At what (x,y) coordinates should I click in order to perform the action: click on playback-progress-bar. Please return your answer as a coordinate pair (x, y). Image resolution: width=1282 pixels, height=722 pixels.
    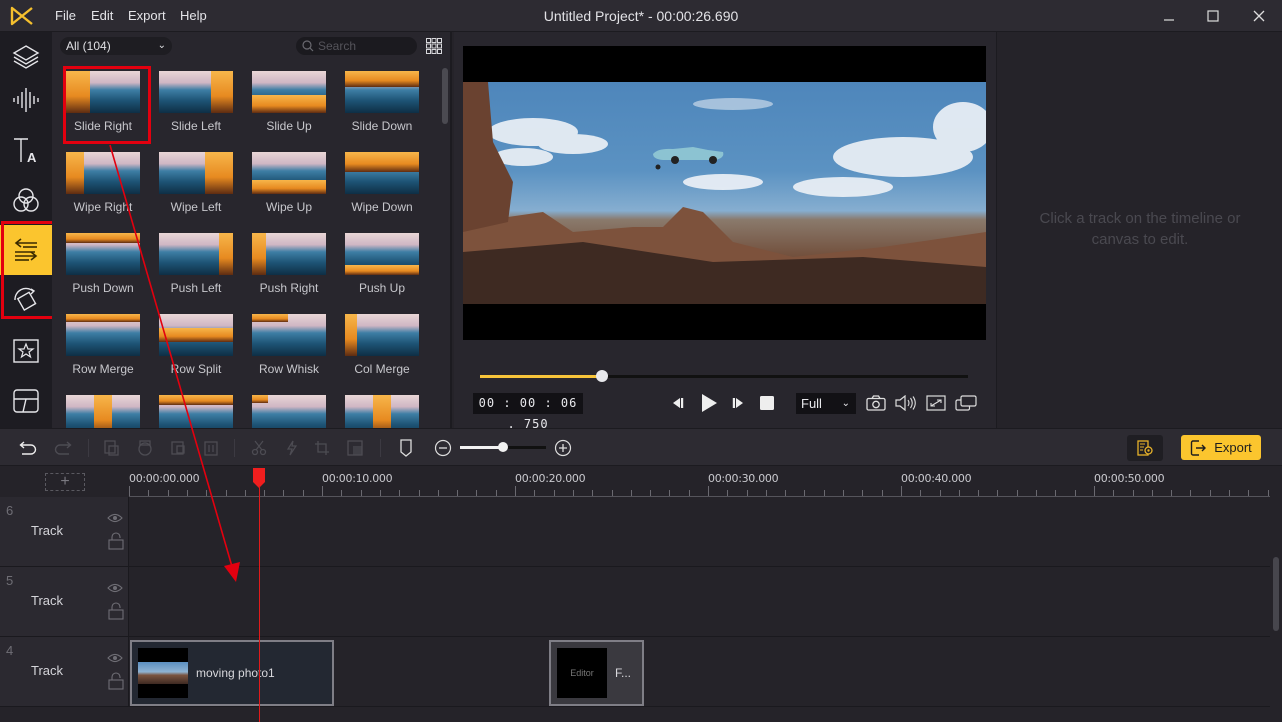
    Looking at the image, I should click on (724, 376).